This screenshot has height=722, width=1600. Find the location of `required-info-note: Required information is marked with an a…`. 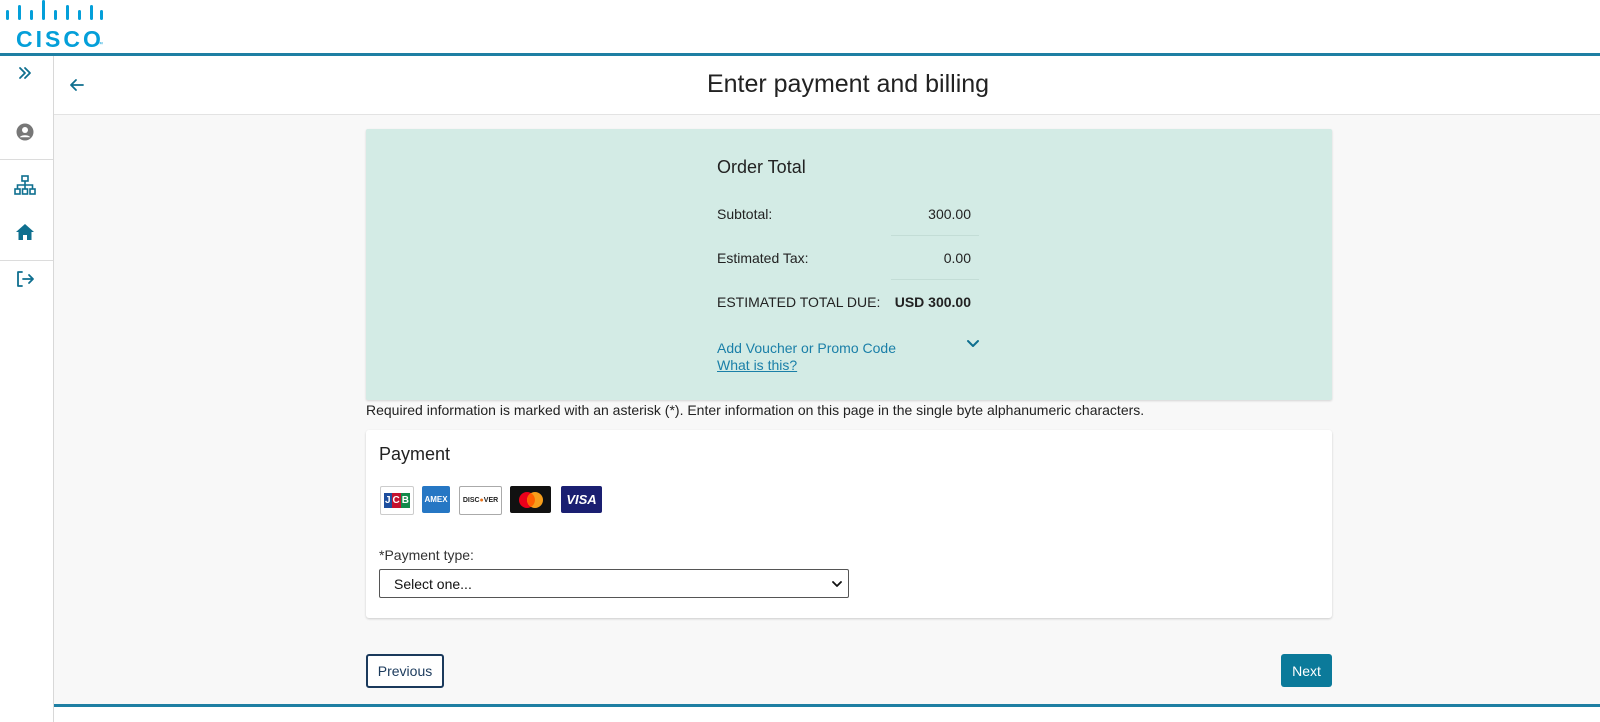

required-info-note: Required information is marked with an a… is located at coordinates (755, 410).